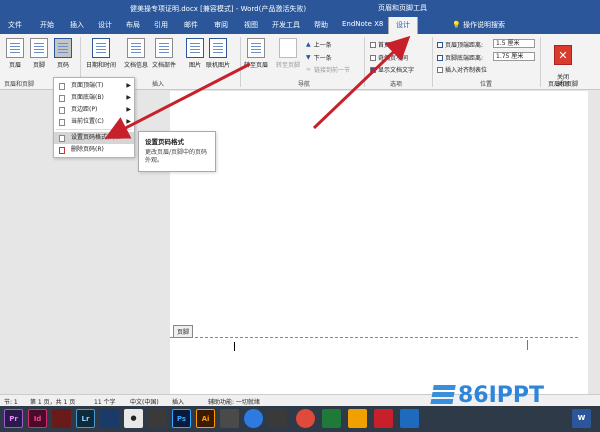  I want to click on qq-icon: ●, so click(133, 418).